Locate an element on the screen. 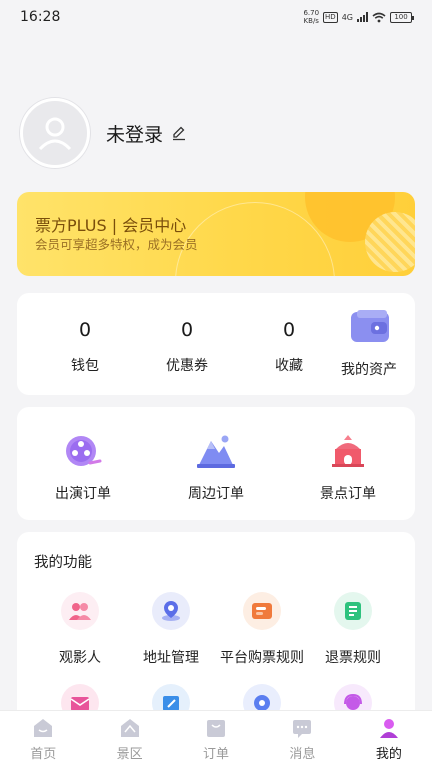  order-label: 周边订单 is located at coordinates (216, 494).